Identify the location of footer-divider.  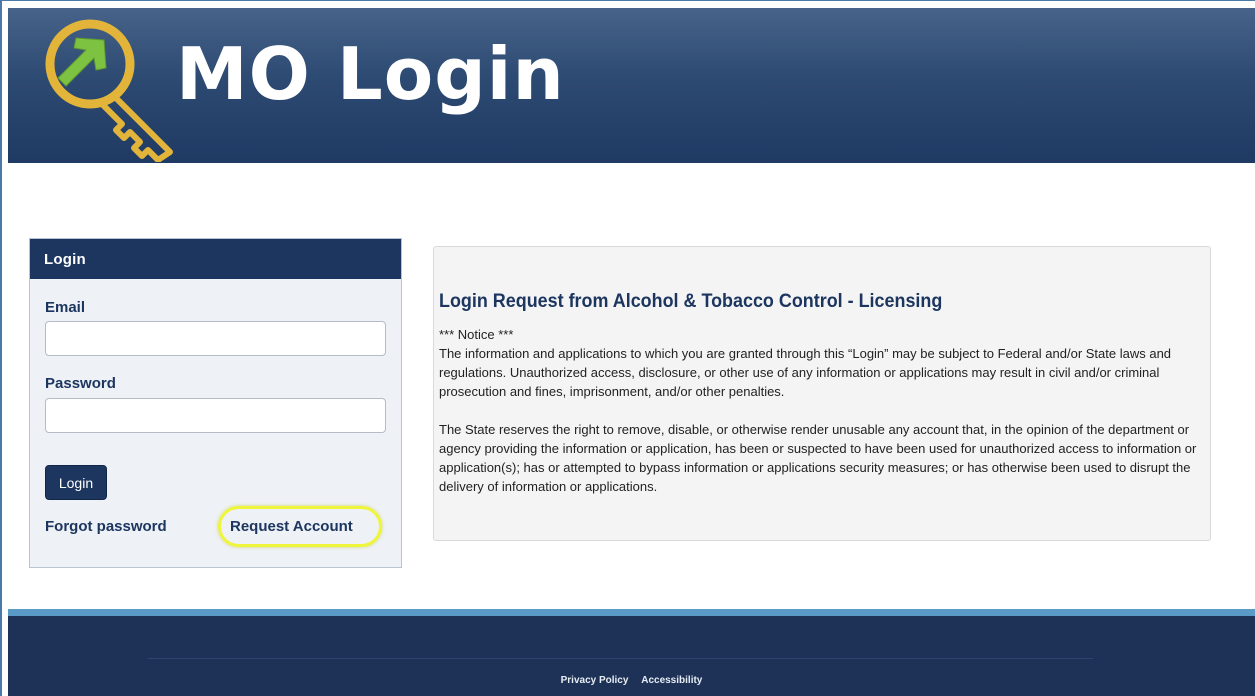
(620, 658).